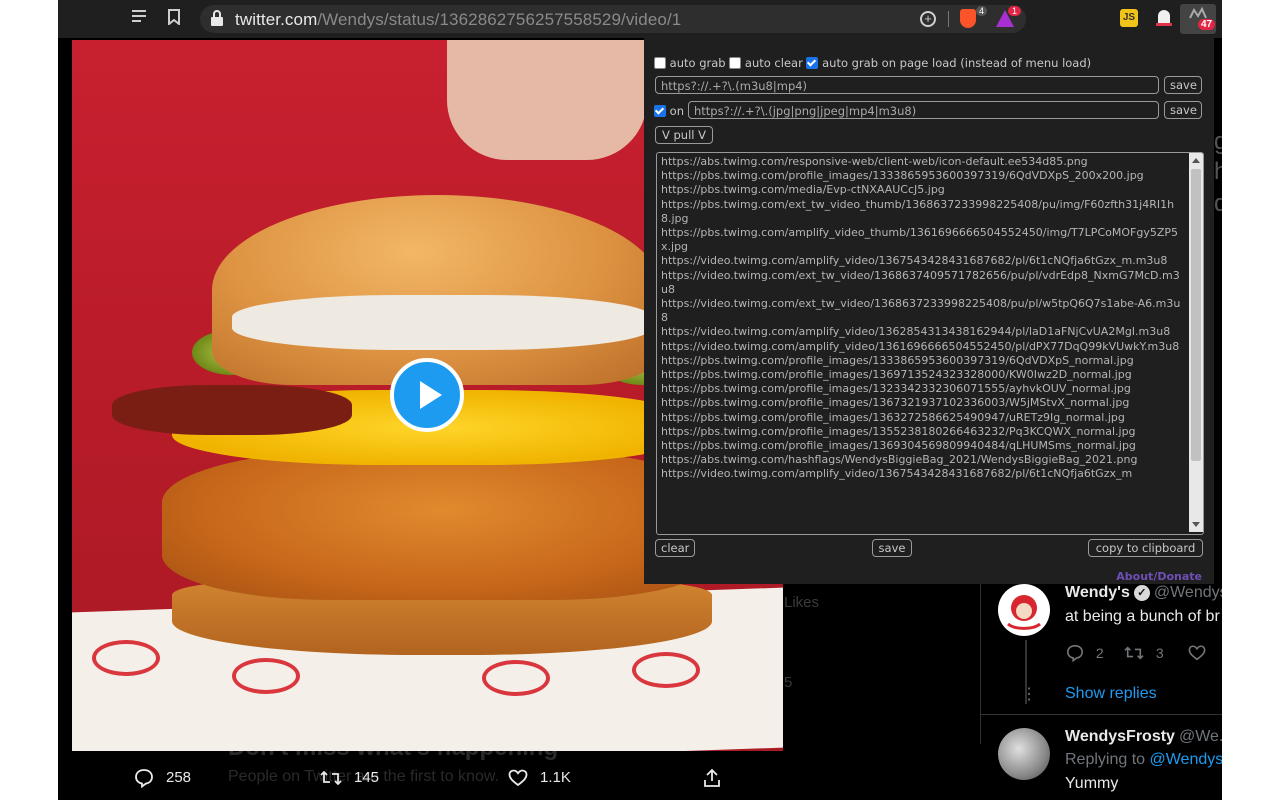 Image resolution: width=1280 pixels, height=800 pixels. Describe the element at coordinates (1024, 610) in the screenshot. I see `wendys-avatar` at that location.